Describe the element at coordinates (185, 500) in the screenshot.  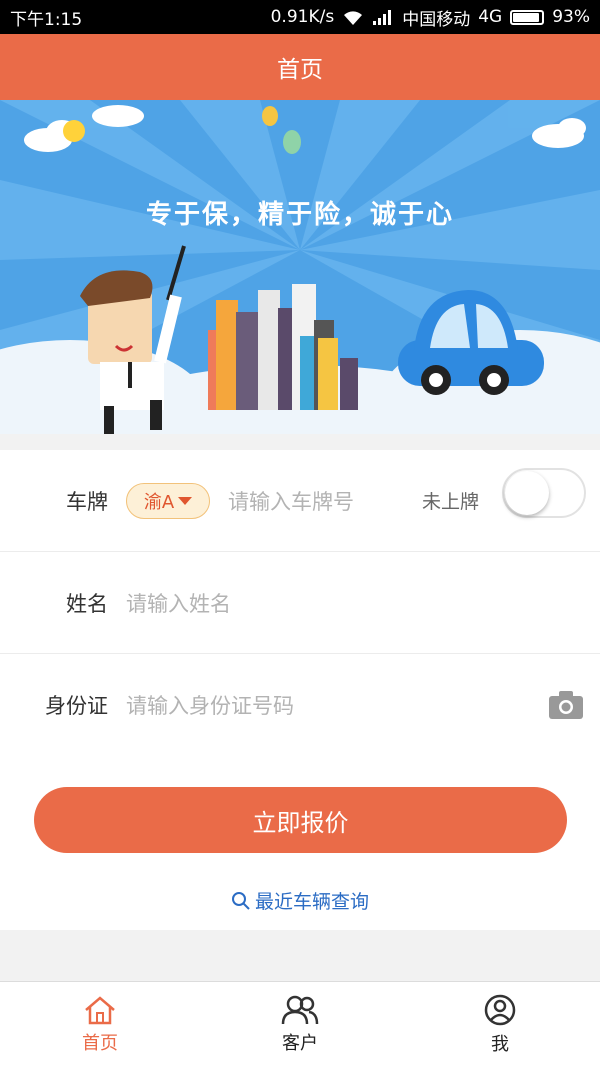
I see `dropdown-arrow-icon` at that location.